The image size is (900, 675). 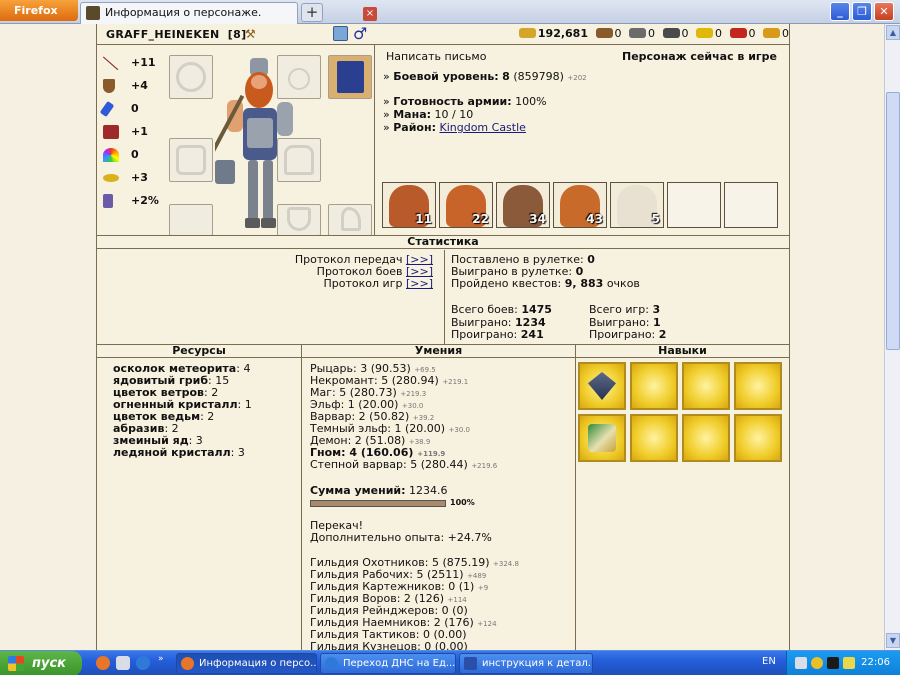 What do you see at coordinates (875, 662) in the screenshot?
I see `clock: 22:06` at bounding box center [875, 662].